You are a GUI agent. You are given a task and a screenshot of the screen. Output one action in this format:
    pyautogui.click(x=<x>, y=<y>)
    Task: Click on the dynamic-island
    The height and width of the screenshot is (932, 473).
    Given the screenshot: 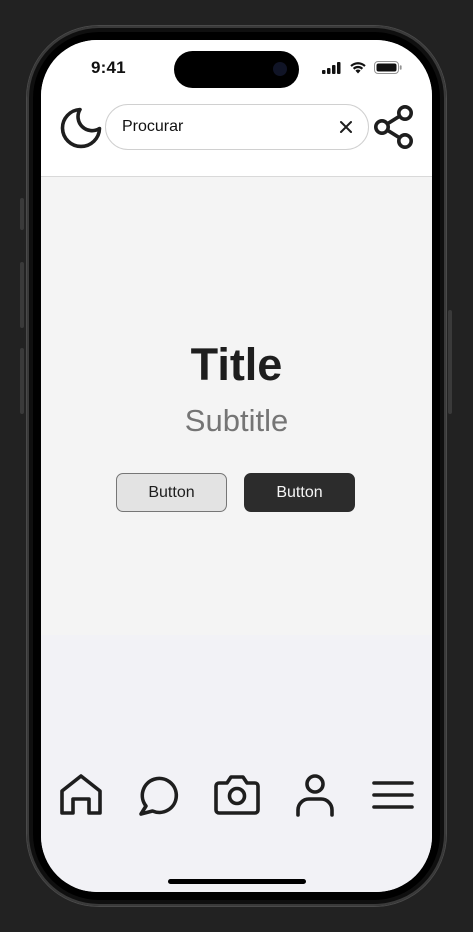 What is the action you would take?
    pyautogui.click(x=236, y=69)
    